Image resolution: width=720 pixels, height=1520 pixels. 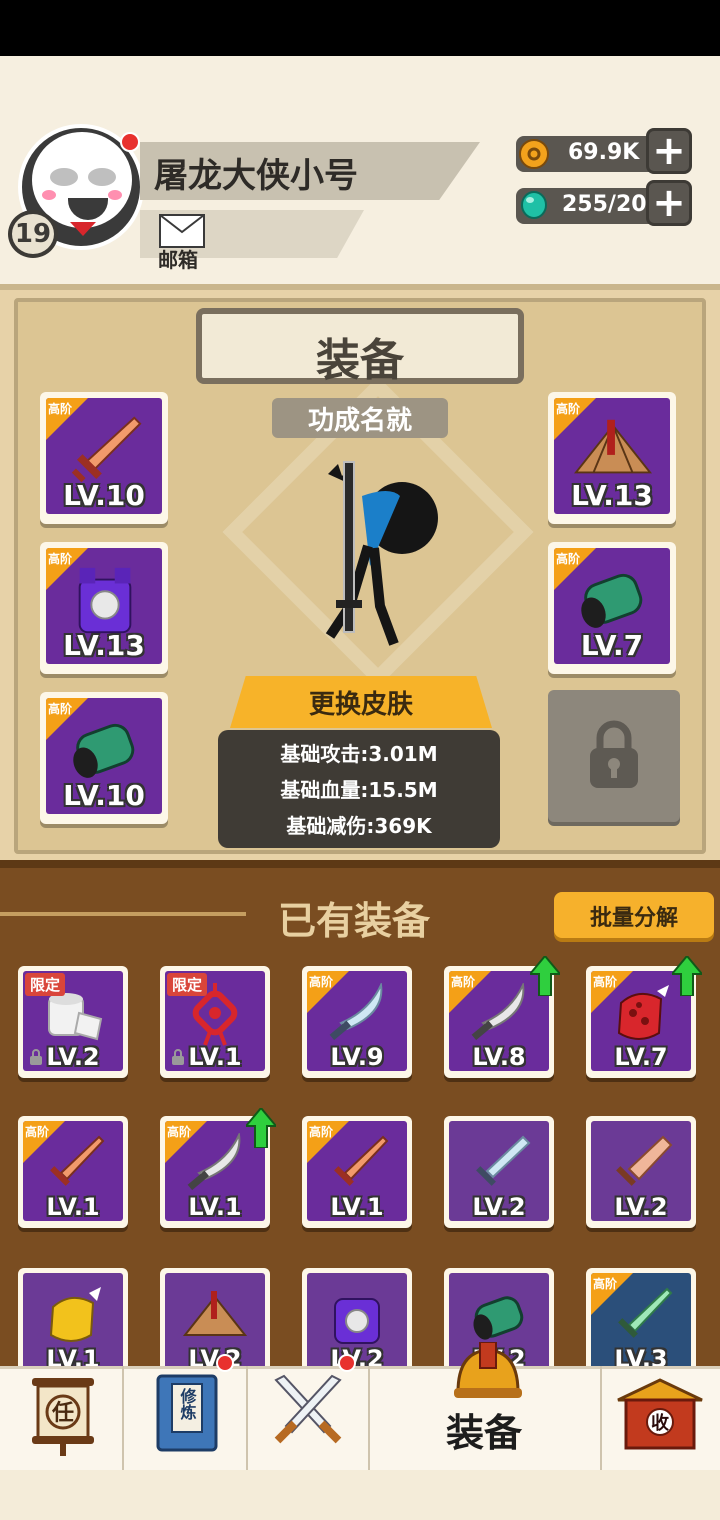 I want to click on gem-icon, so click(x=534, y=205).